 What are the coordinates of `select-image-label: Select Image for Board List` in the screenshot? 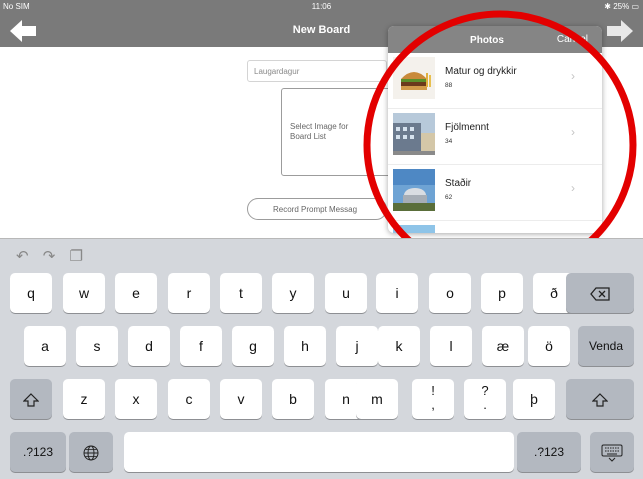 It's located at (319, 131).